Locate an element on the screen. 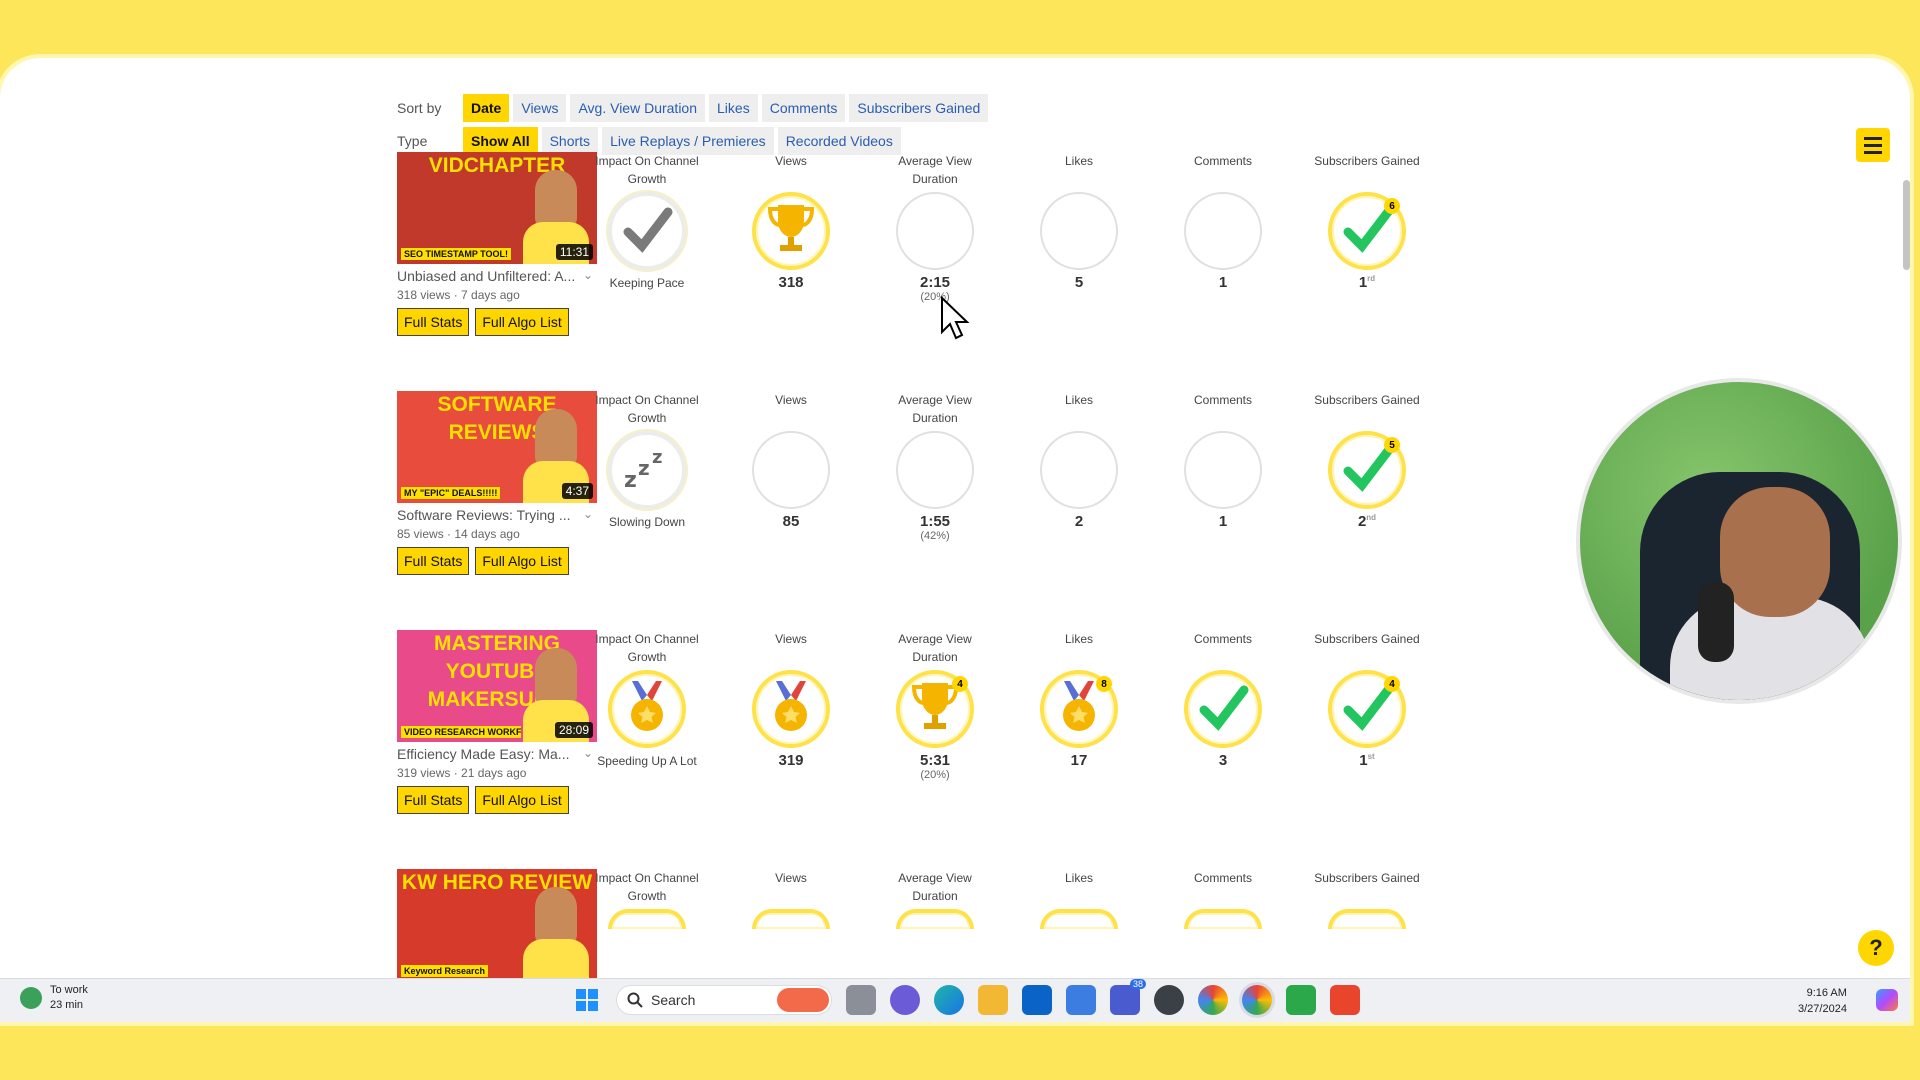  sort-subscribers-gained: Subscribers Gained is located at coordinates (919, 108).